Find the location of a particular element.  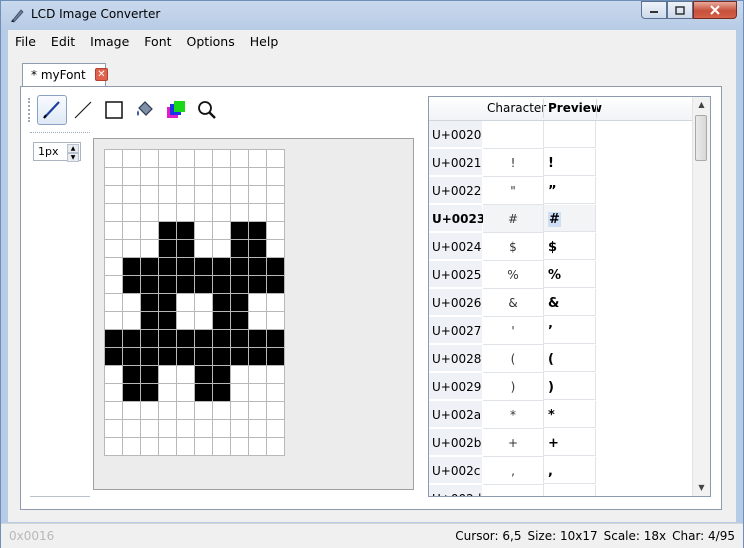

row-character: " is located at coordinates (513, 191).